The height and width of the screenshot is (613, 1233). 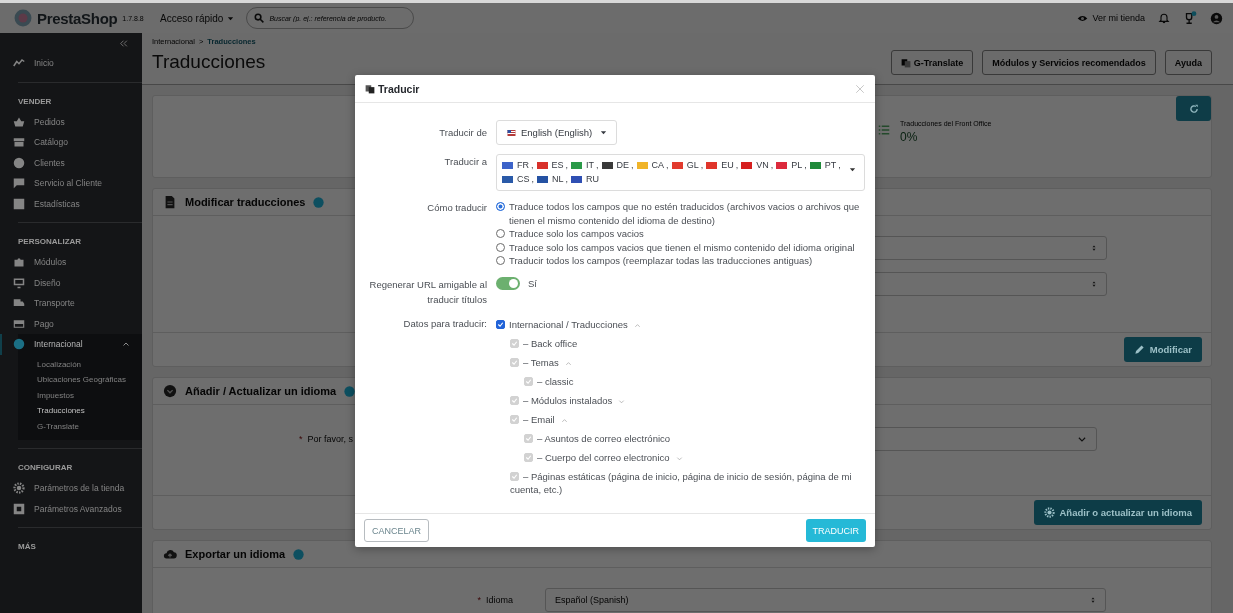 What do you see at coordinates (71, 303) in the screenshot?
I see `sidebar-item: Transporte` at bounding box center [71, 303].